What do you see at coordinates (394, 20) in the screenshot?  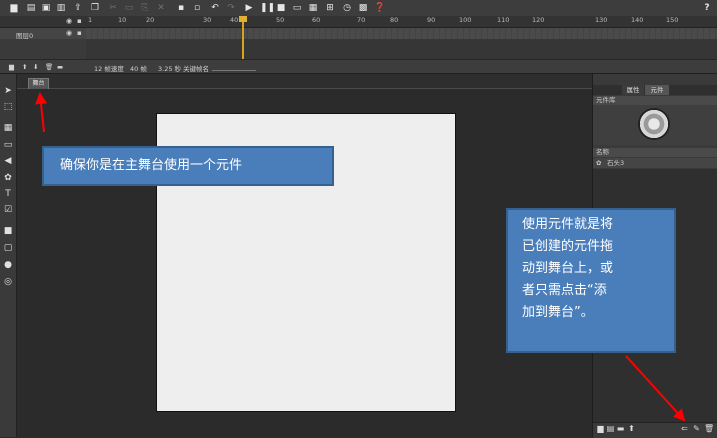 I see `tick-label: 80` at bounding box center [394, 20].